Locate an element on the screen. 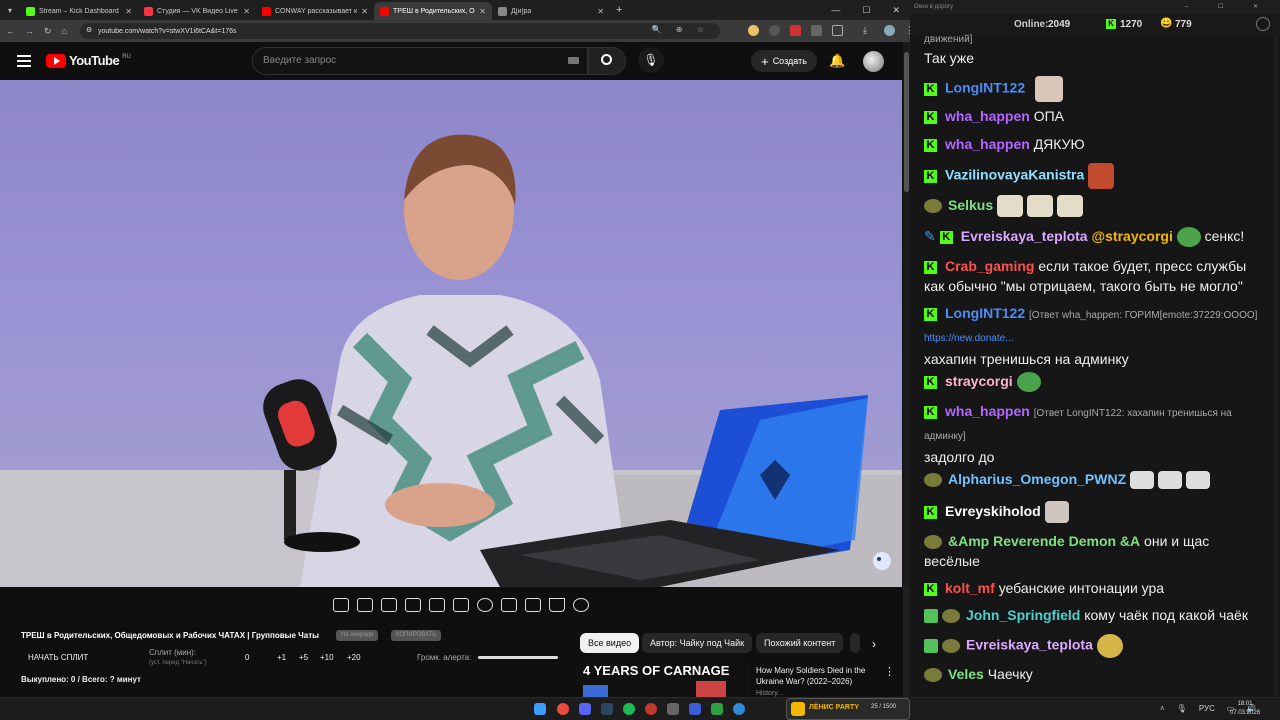 This screenshot has width=1280, height=720. start-split-button: НАЧАТЬ СПЛИТ is located at coordinates (58, 657).